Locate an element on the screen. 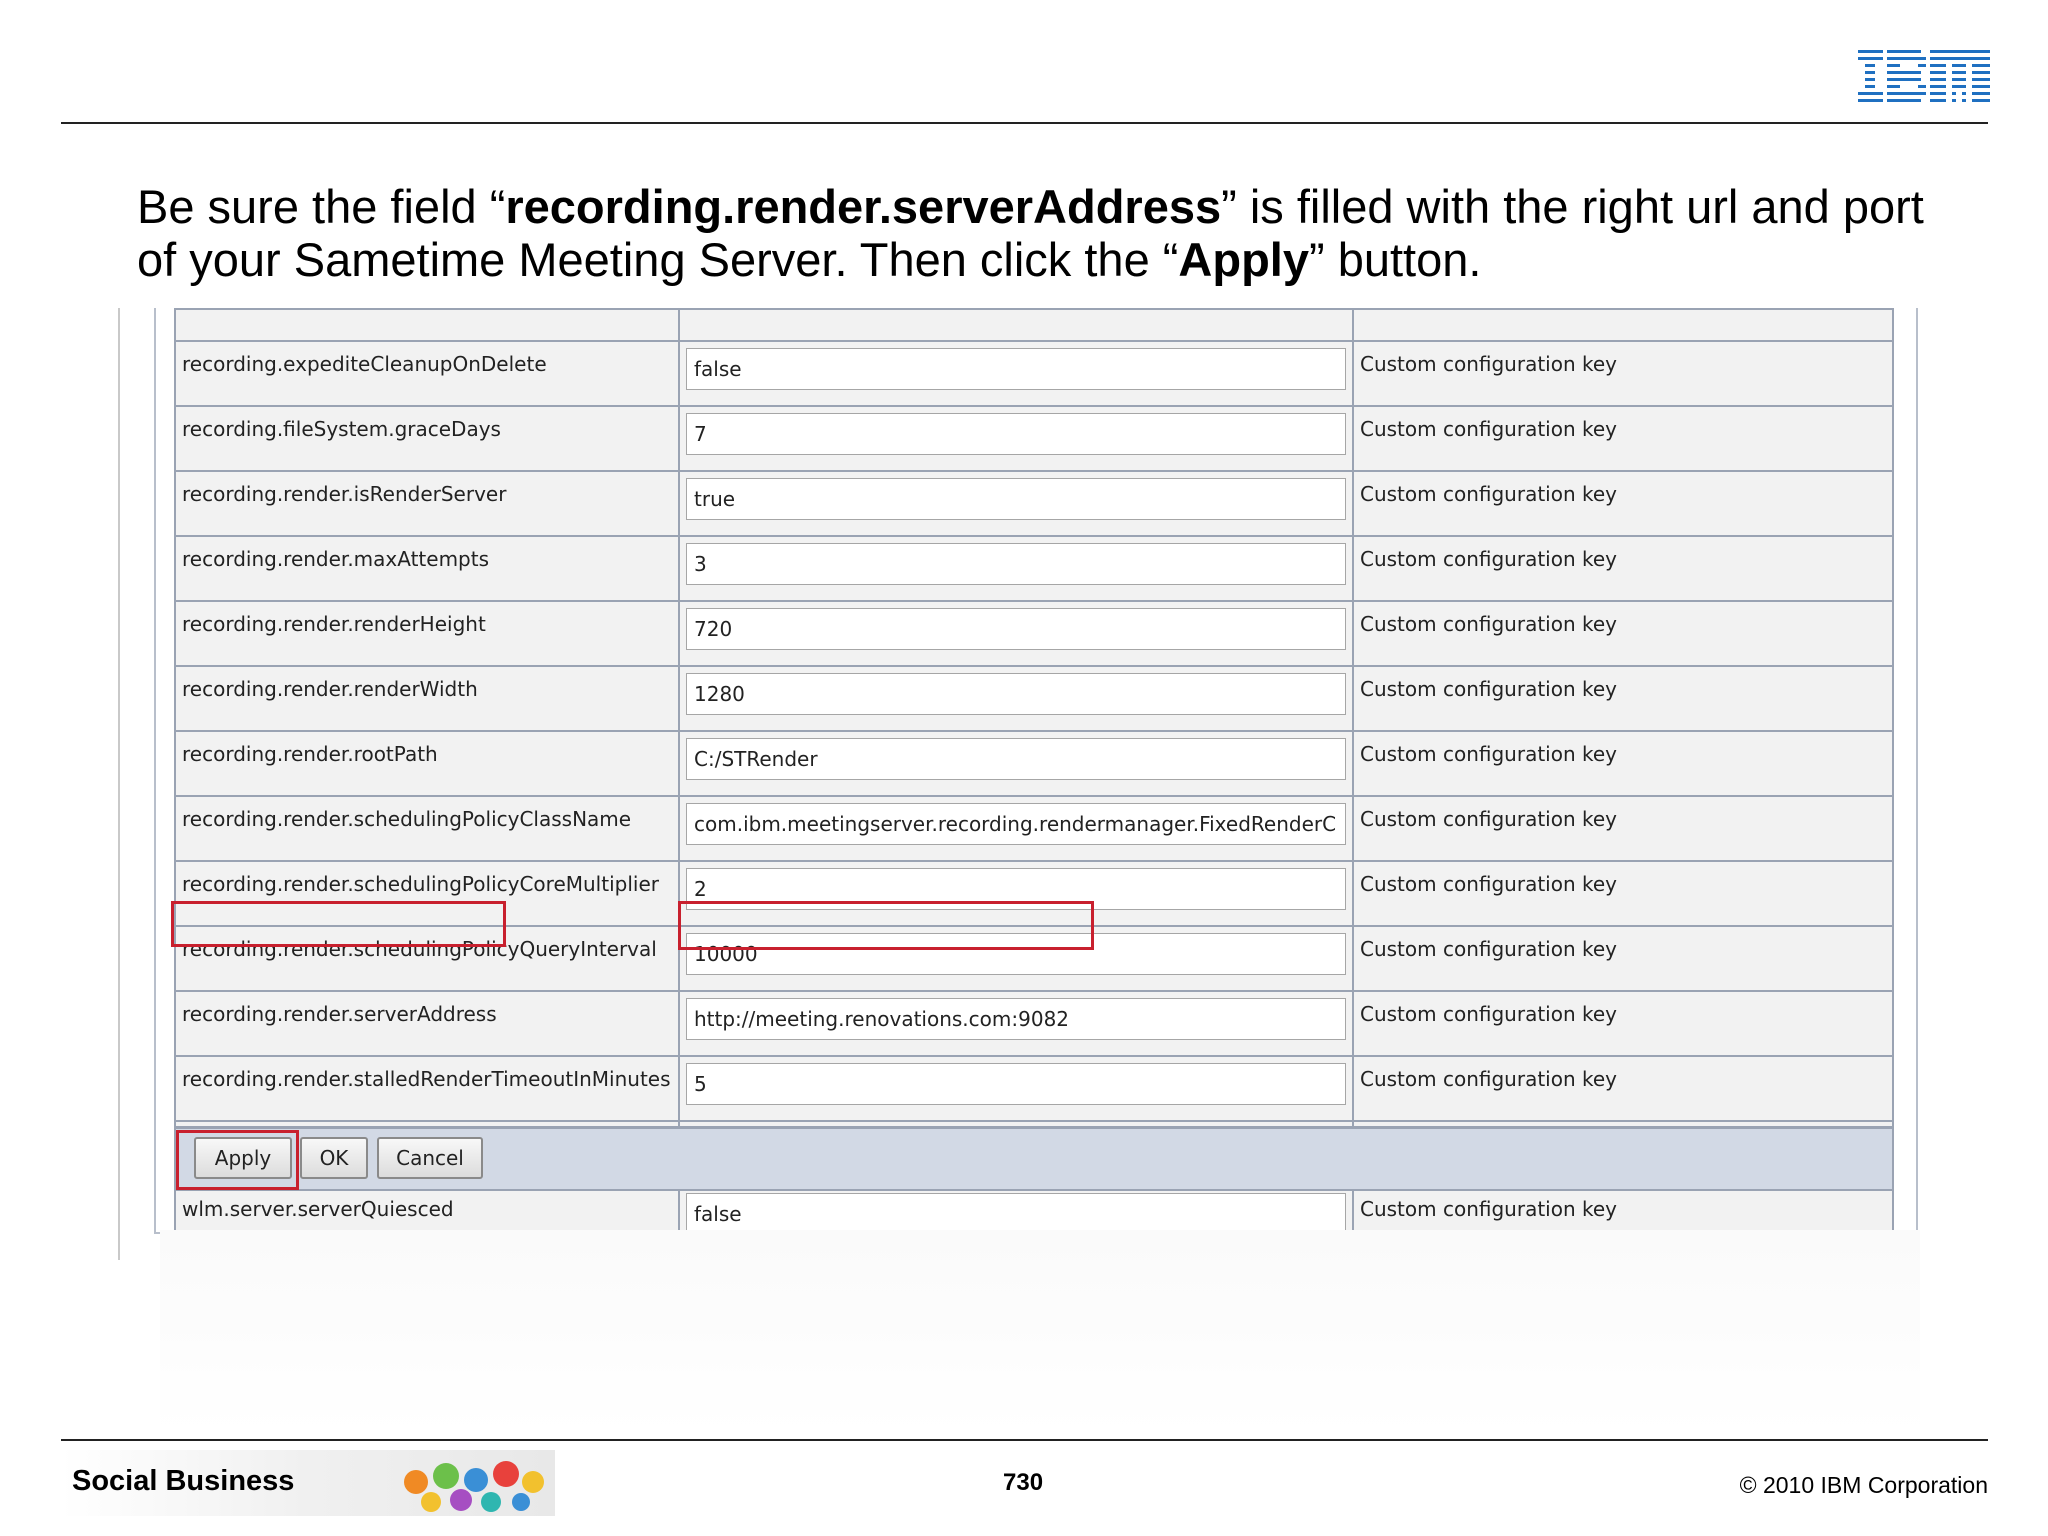 This screenshot has height=1536, width=2048. screenshot-bottom-area is located at coordinates (1040, 1332).